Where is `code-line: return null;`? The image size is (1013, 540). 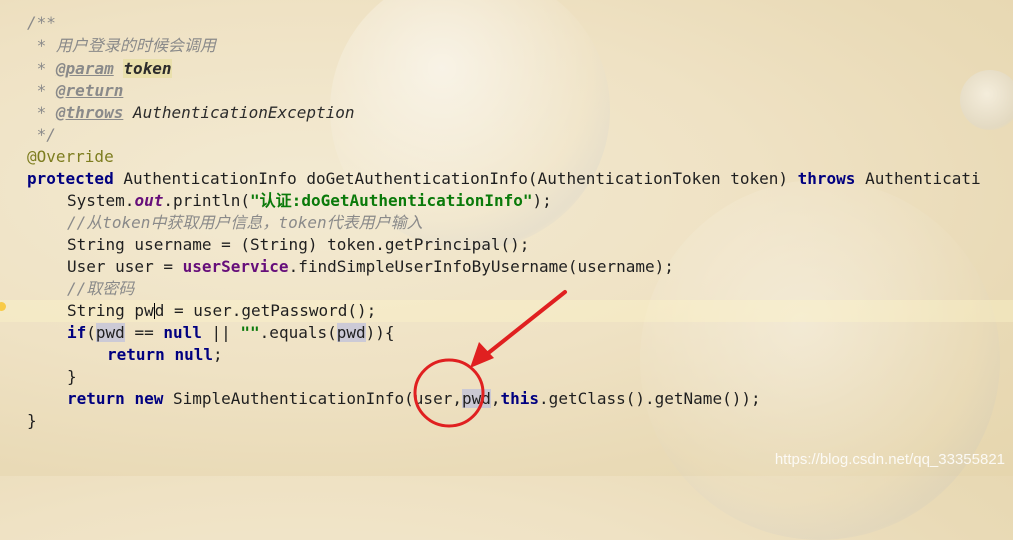
code-line: return null; is located at coordinates (165, 354).